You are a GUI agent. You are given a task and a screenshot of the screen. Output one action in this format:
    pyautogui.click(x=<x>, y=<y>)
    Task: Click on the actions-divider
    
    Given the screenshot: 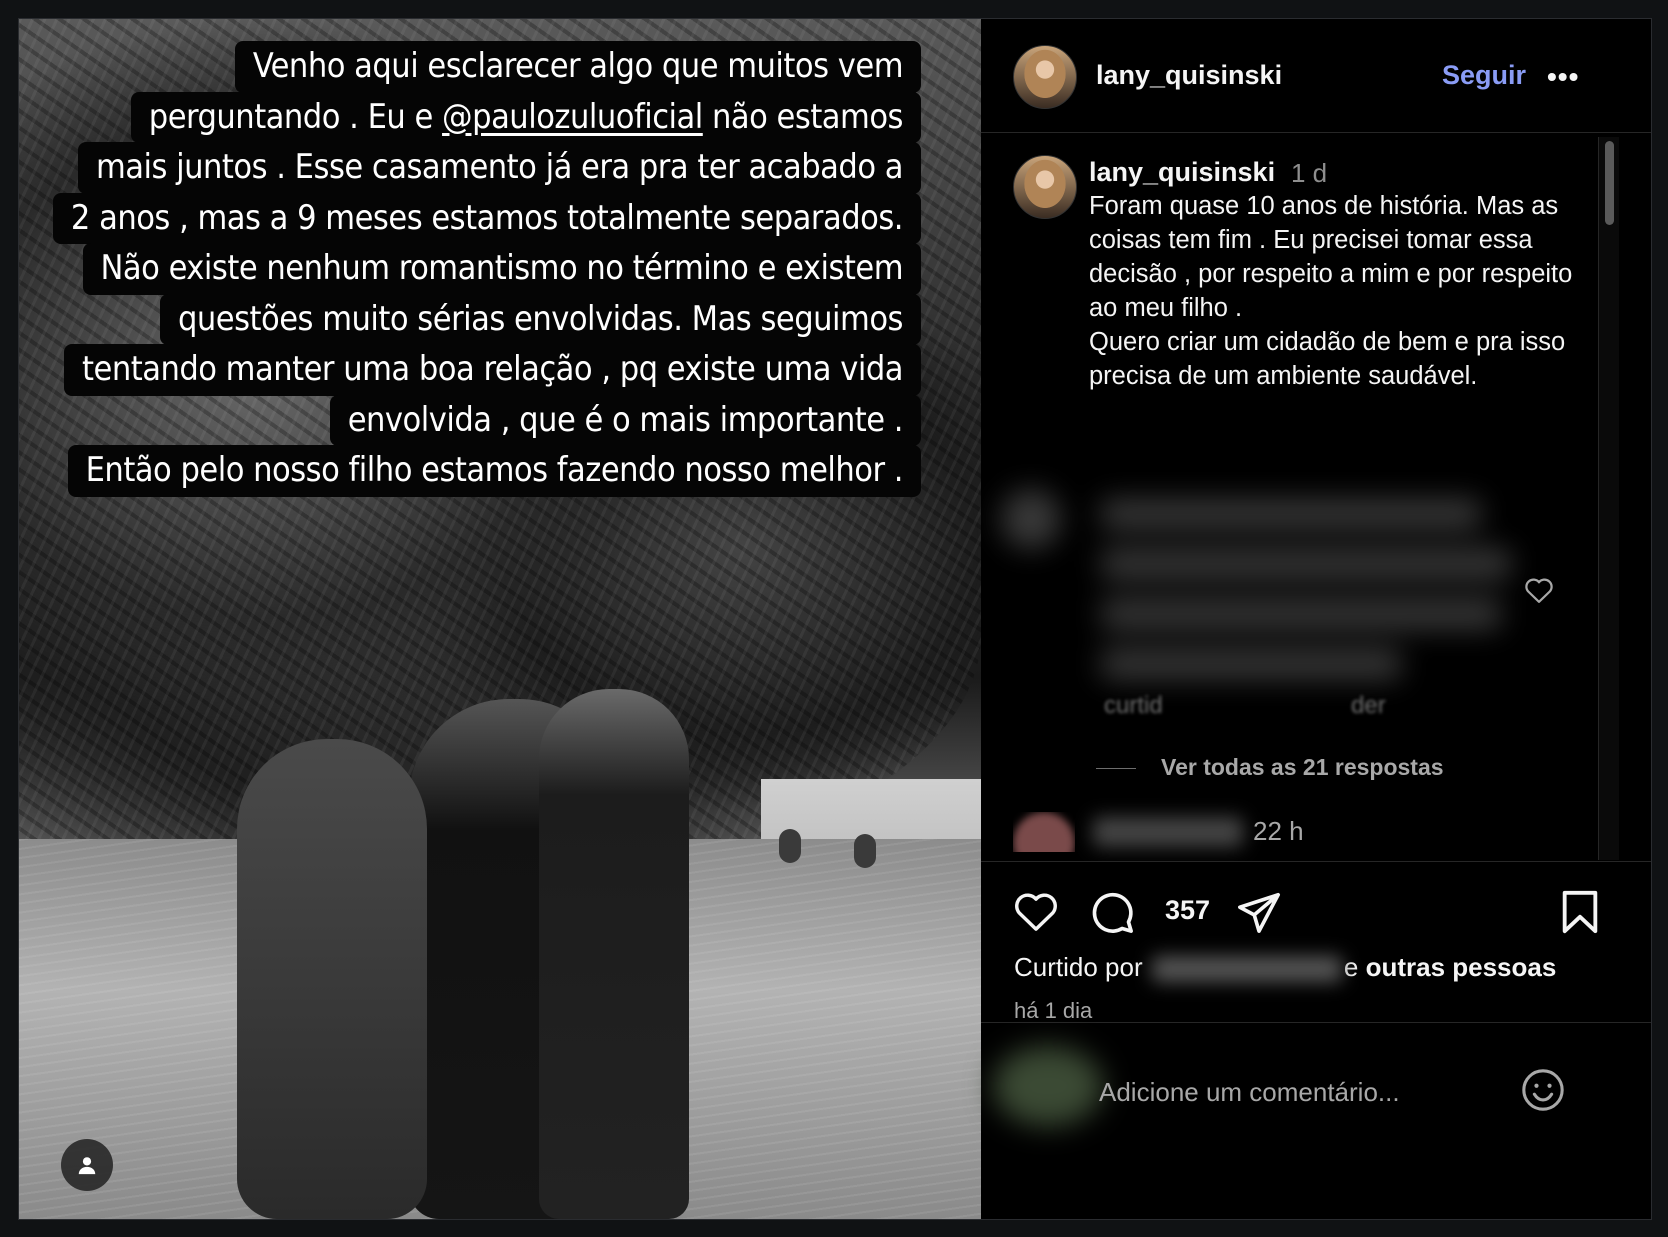 What is the action you would take?
    pyautogui.click(x=1316, y=861)
    